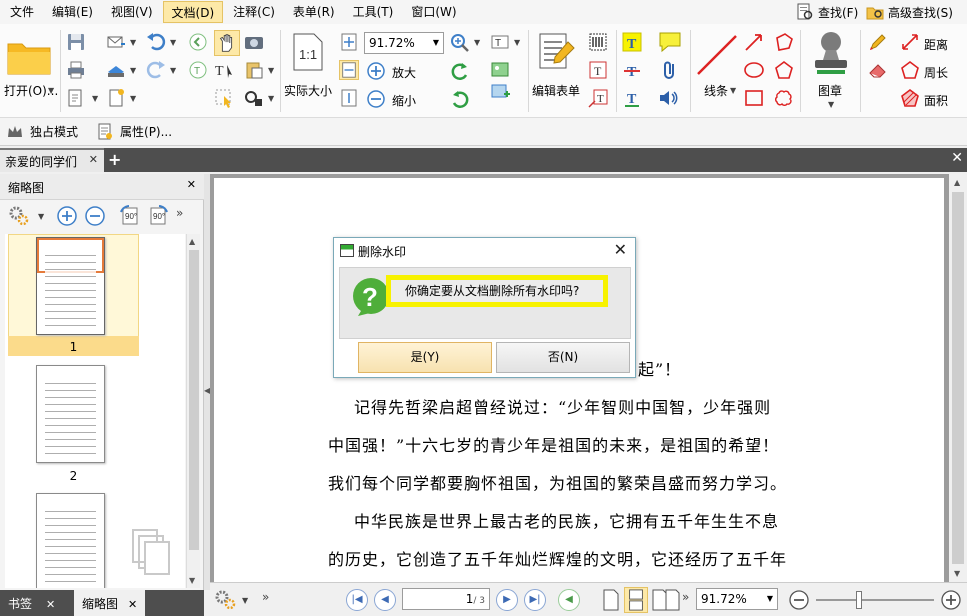  I want to click on menu-tools: 工具(T), so click(373, 12).